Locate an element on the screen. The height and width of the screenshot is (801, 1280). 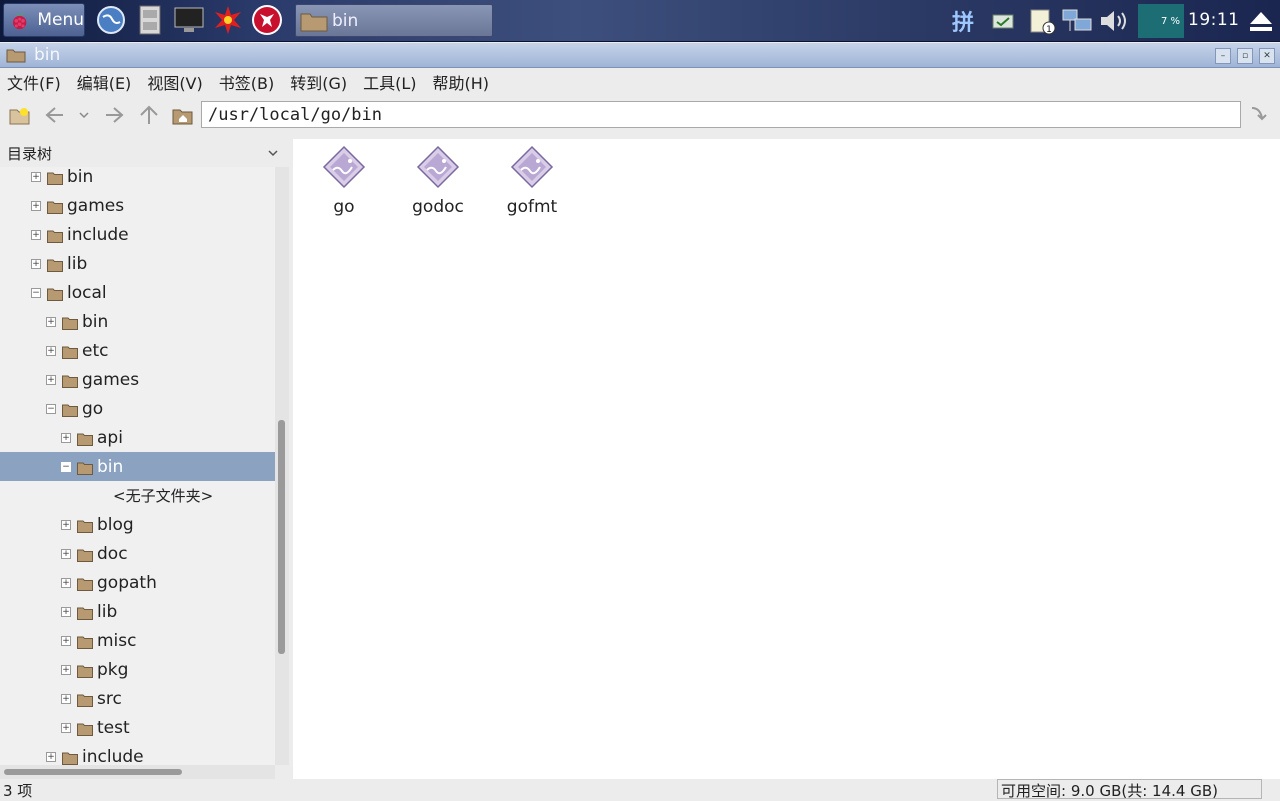
eject-icon is located at coordinates (1261, 21).